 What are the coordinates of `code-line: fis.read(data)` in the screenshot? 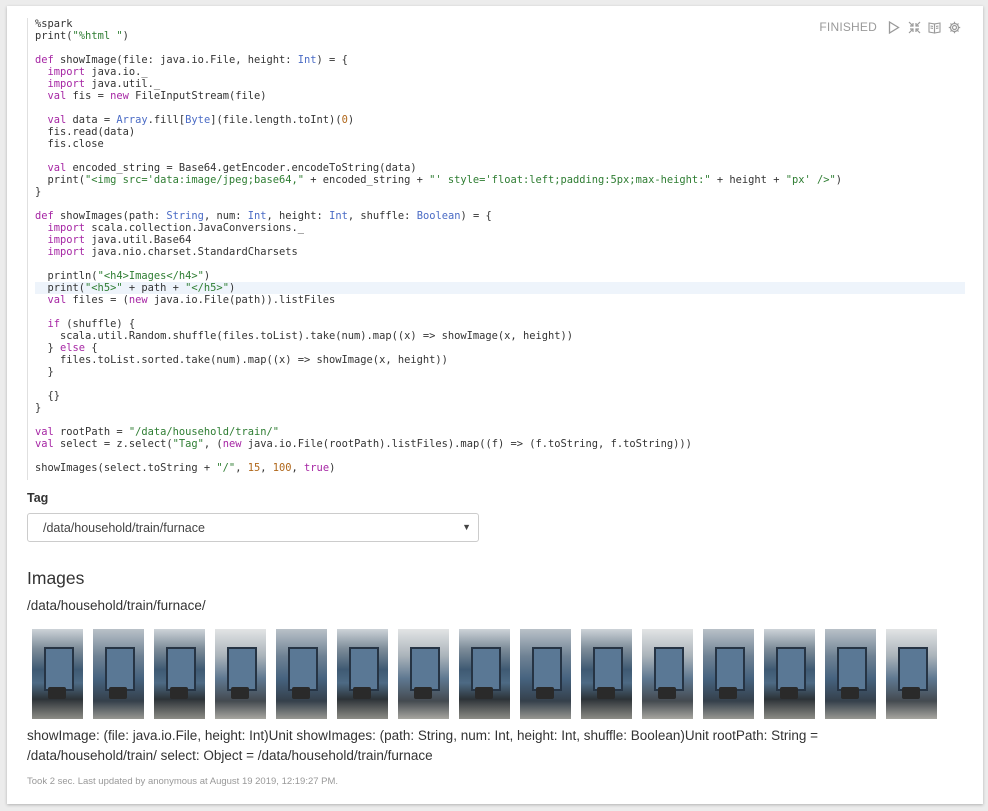 It's located at (500, 132).